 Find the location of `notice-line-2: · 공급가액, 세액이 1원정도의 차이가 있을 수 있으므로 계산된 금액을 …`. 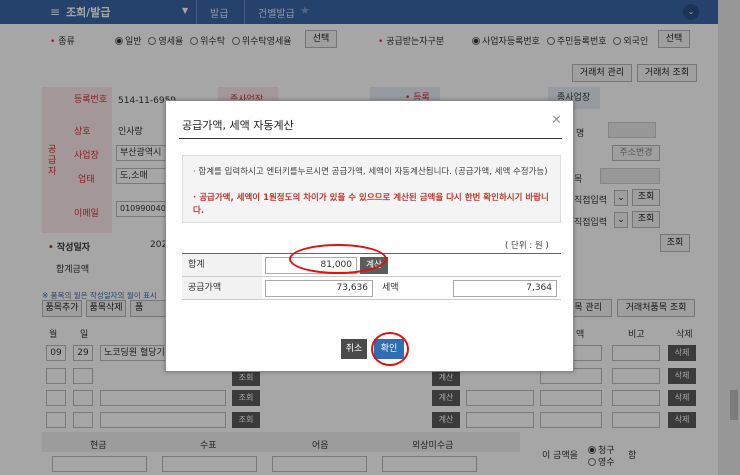

notice-line-2: · 공급가액, 세액이 1원정도의 차이가 있을 수 있으므로 계산된 금액을 … is located at coordinates (371, 204).